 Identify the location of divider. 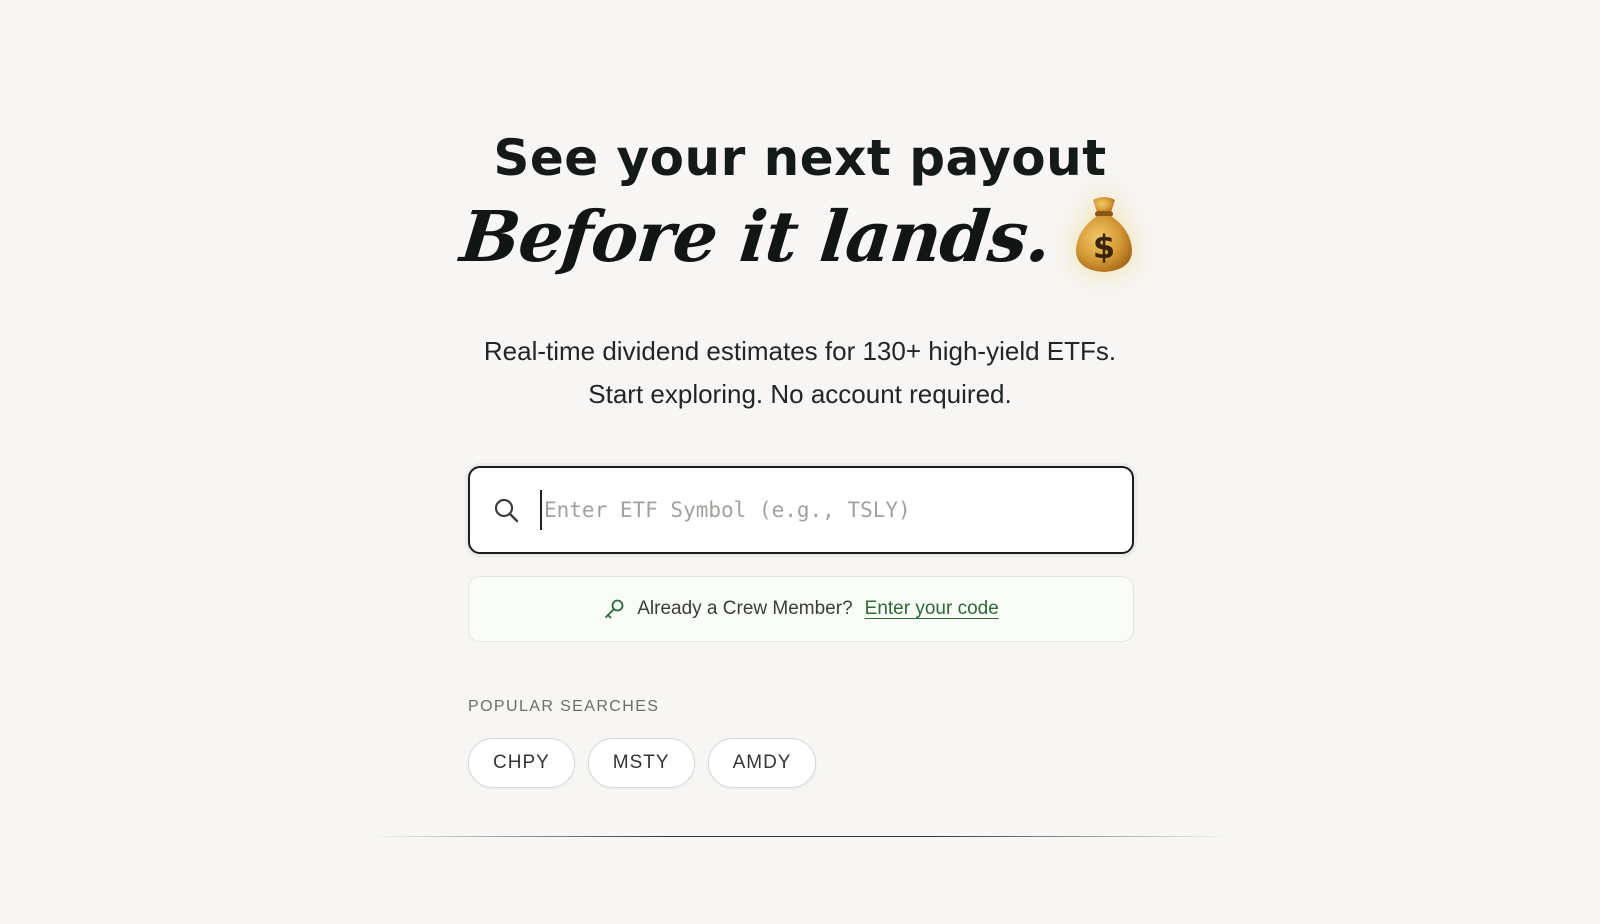
(800, 836).